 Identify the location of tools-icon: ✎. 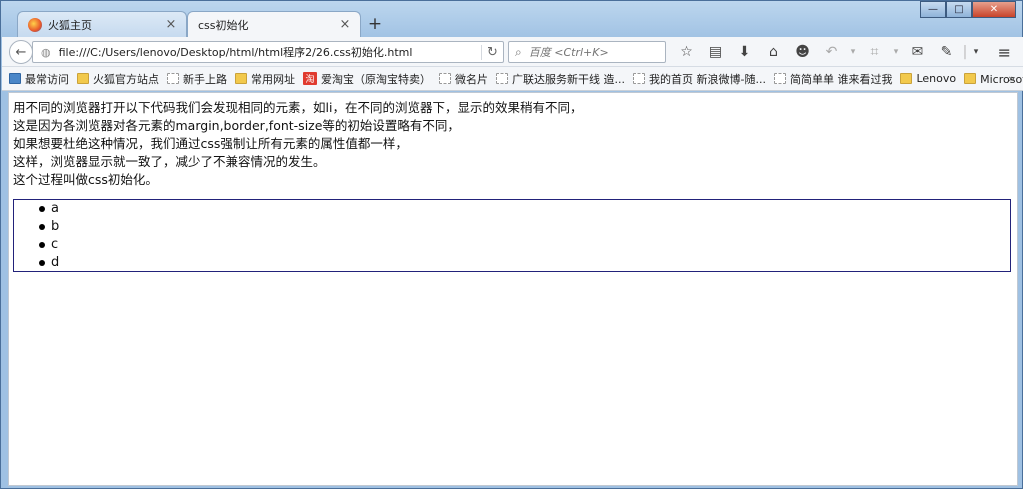
(946, 52).